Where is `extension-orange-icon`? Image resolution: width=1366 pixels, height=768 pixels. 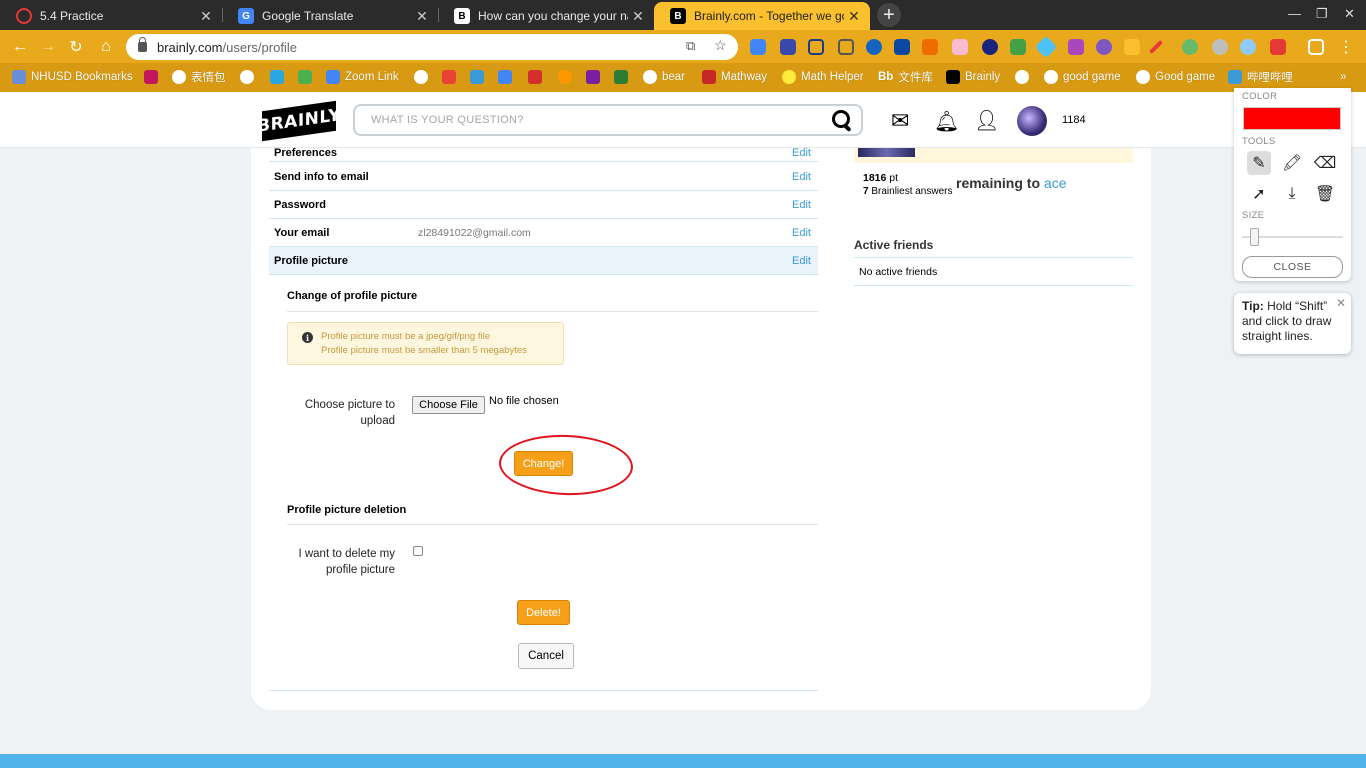
extension-orange-icon is located at coordinates (930, 47).